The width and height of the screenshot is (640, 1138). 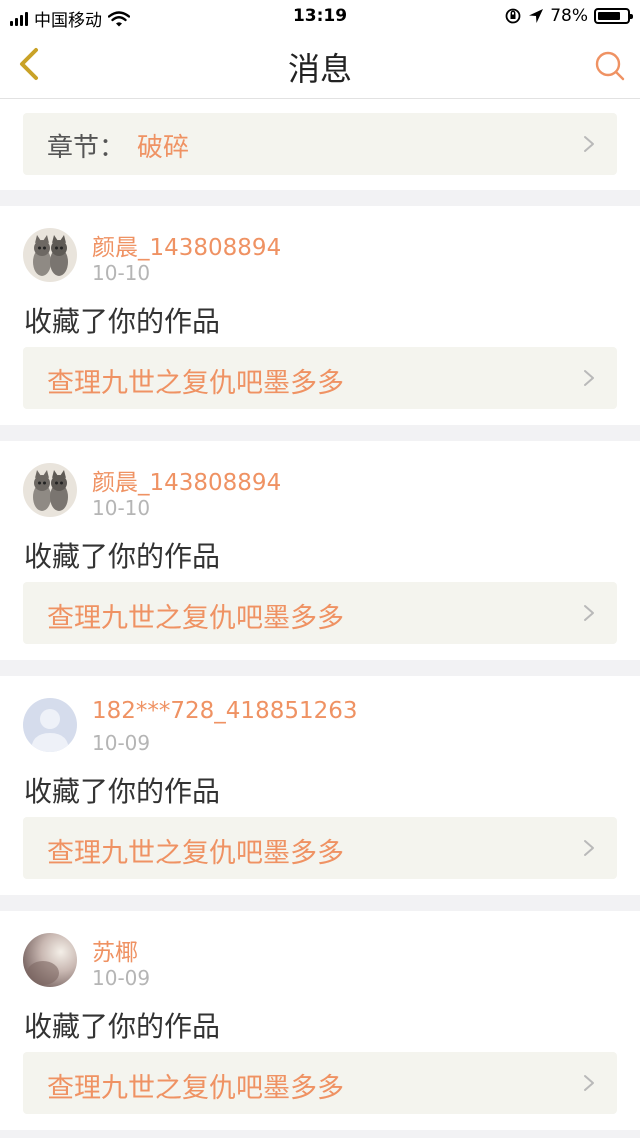 I want to click on search-icon, so click(x=610, y=66).